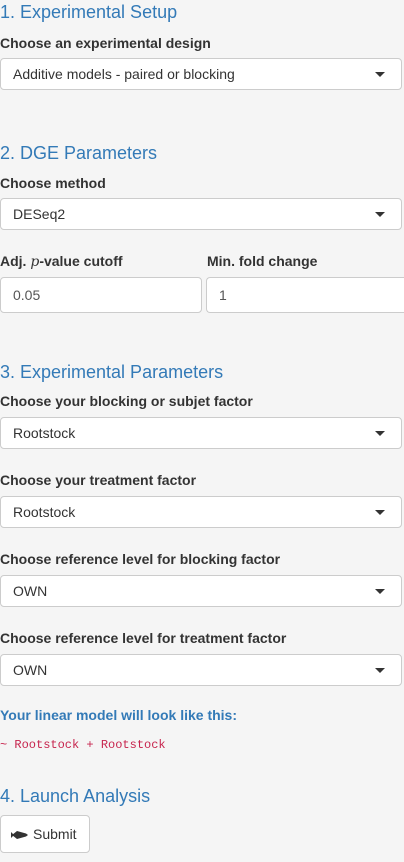 The width and height of the screenshot is (404, 862). I want to click on fold-change-input: 1, so click(305, 295).